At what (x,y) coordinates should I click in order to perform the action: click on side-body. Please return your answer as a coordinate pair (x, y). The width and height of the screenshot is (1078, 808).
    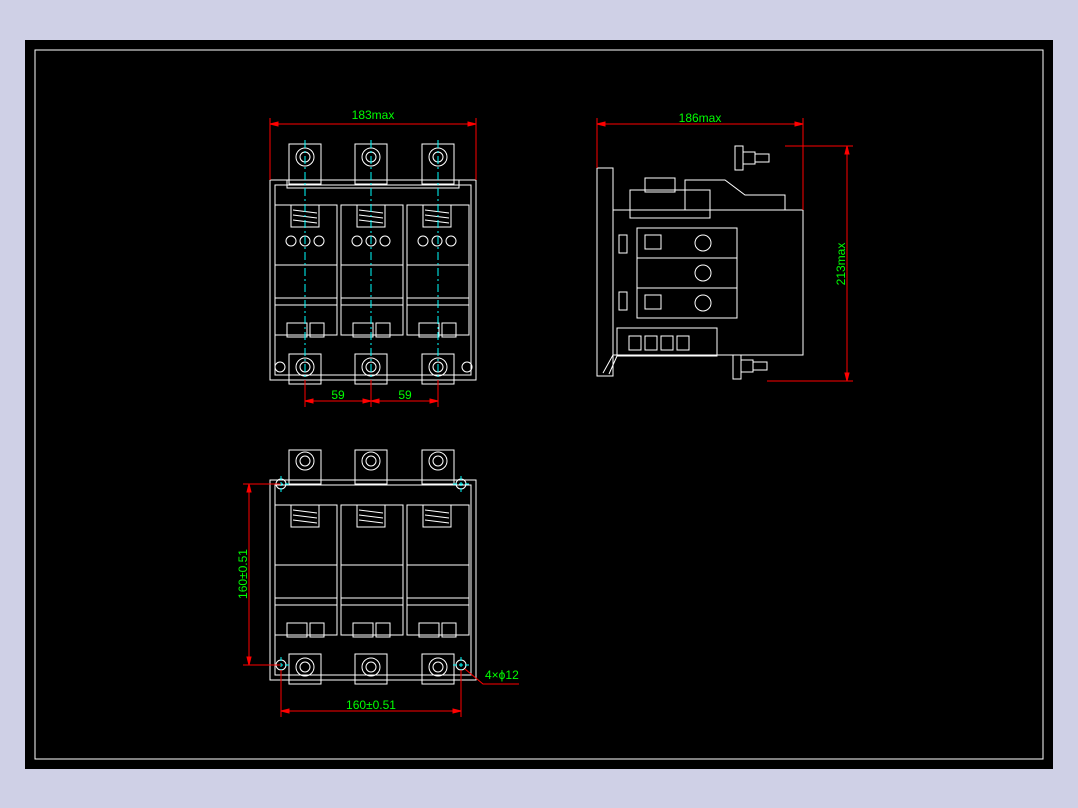
    Looking at the image, I should click on (708, 282).